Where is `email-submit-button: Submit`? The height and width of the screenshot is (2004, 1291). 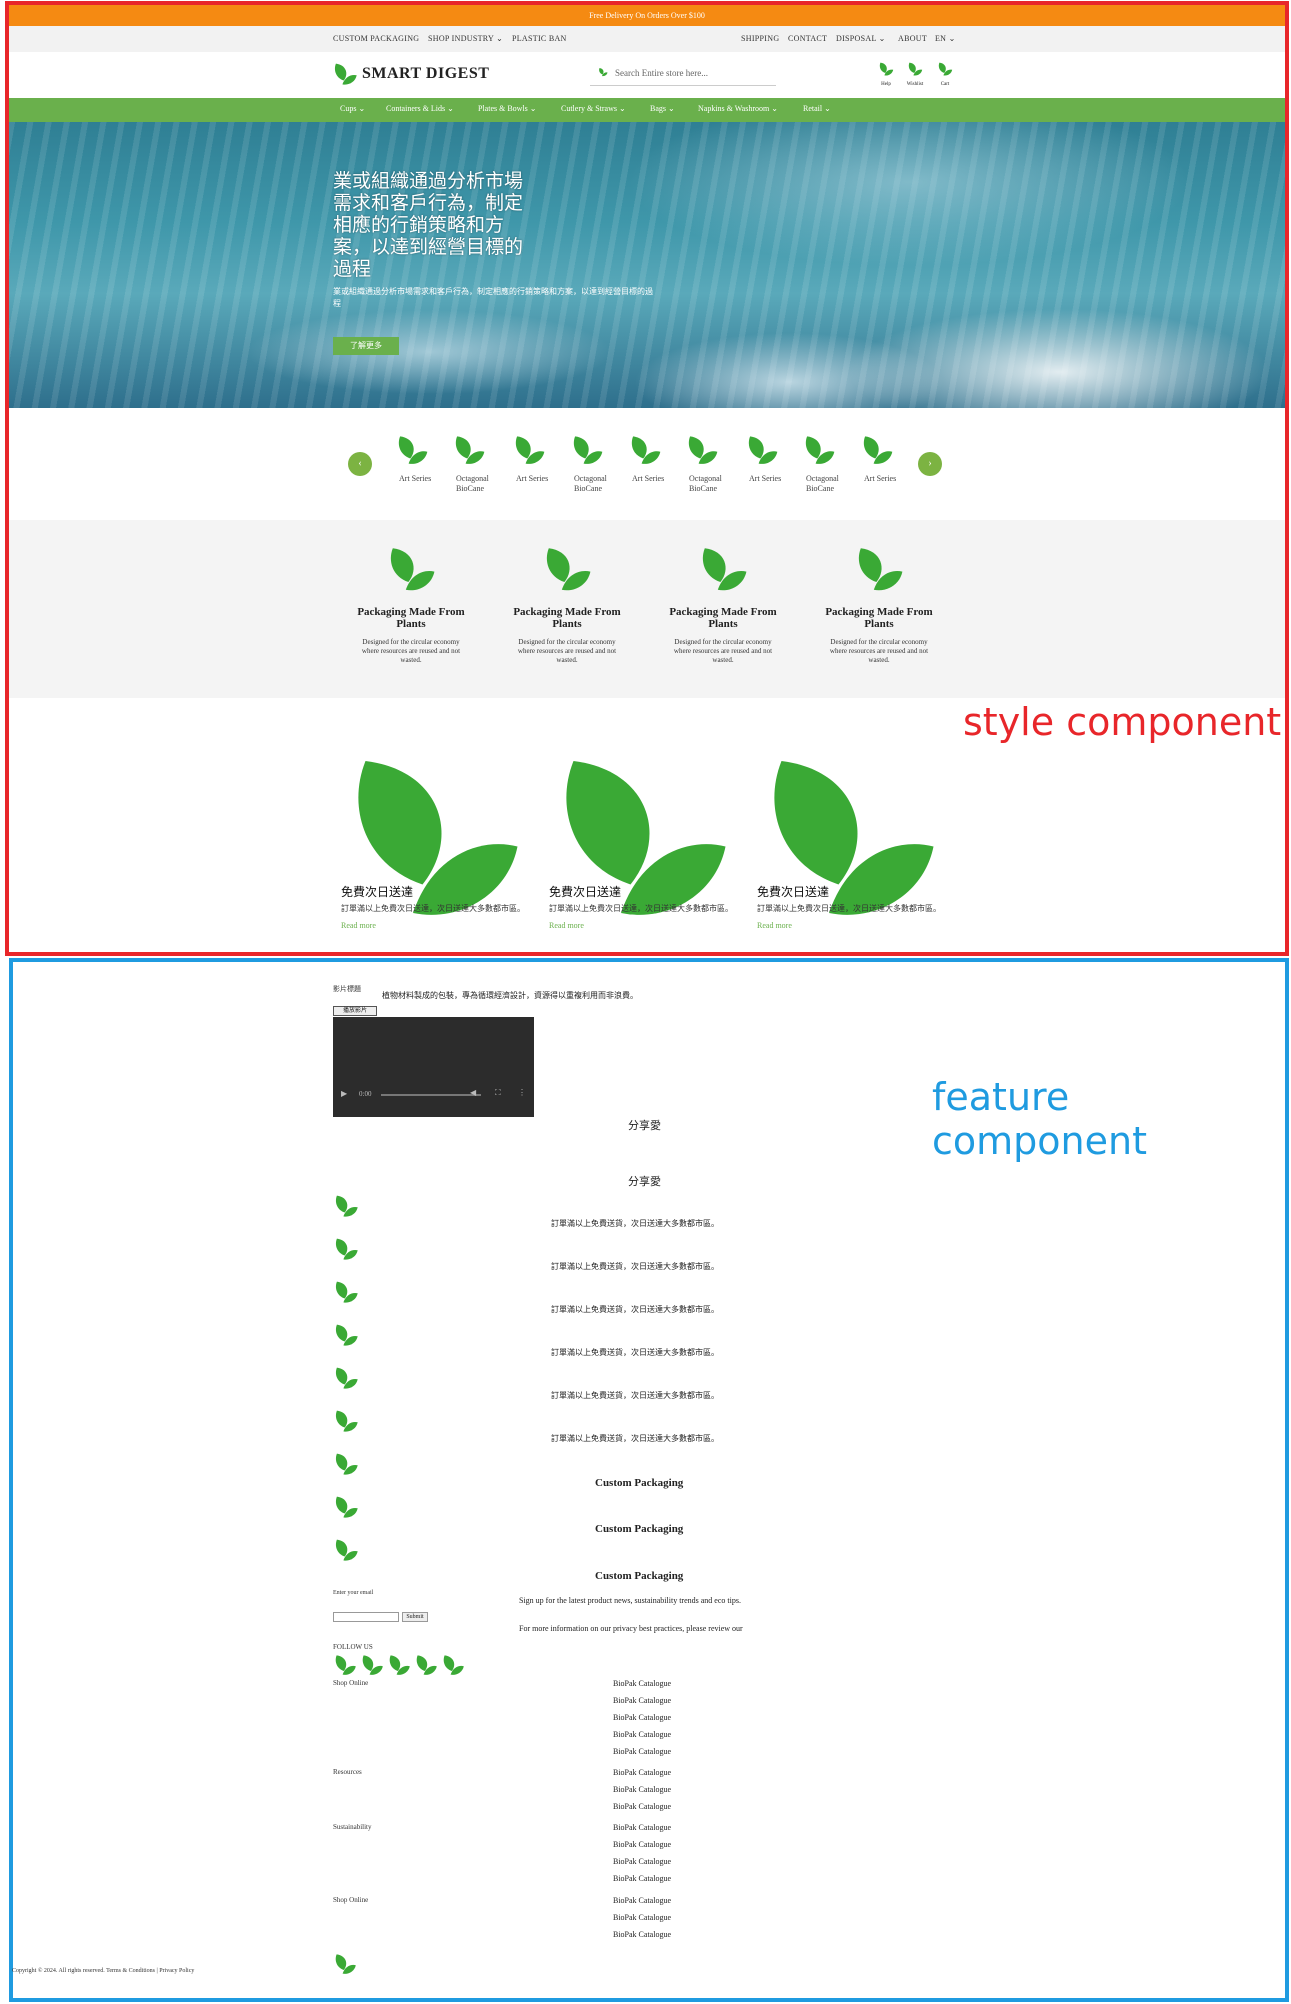
email-submit-button: Submit is located at coordinates (415, 1617).